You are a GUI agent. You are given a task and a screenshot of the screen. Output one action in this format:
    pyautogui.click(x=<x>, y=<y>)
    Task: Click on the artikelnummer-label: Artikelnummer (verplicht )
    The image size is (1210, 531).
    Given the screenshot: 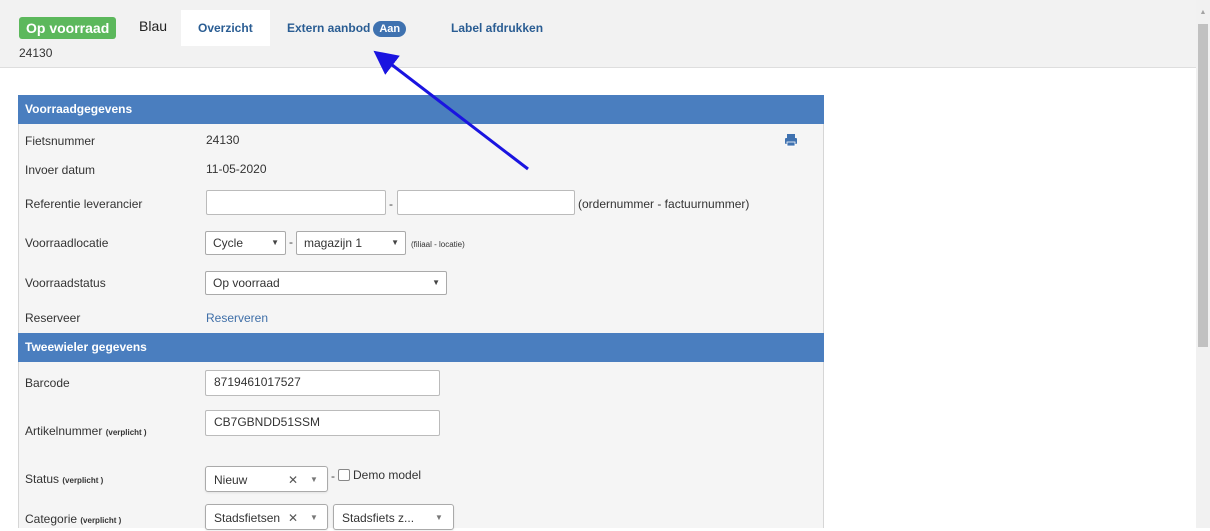 What is the action you would take?
    pyautogui.click(x=86, y=431)
    